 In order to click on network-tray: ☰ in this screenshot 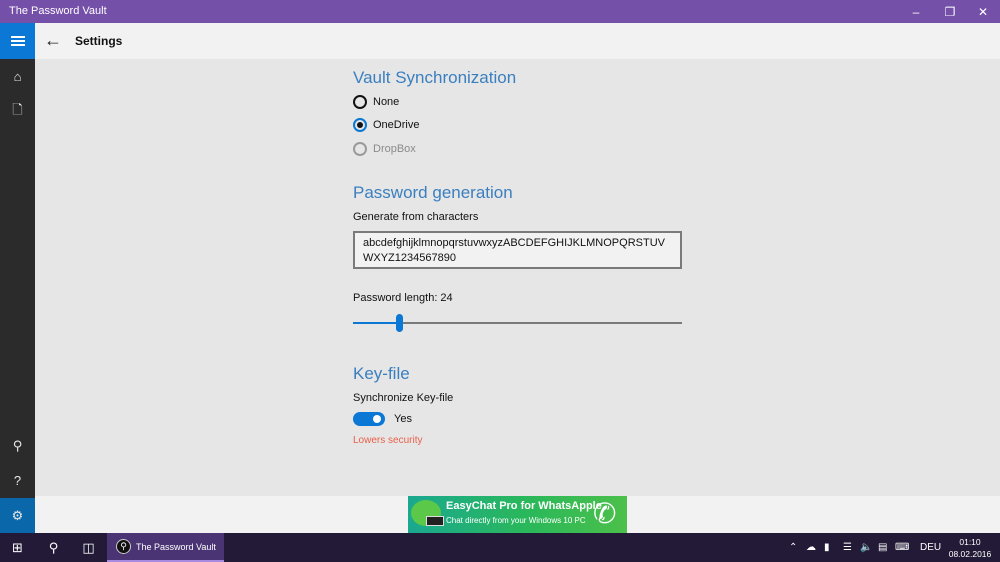, I will do `click(847, 547)`.